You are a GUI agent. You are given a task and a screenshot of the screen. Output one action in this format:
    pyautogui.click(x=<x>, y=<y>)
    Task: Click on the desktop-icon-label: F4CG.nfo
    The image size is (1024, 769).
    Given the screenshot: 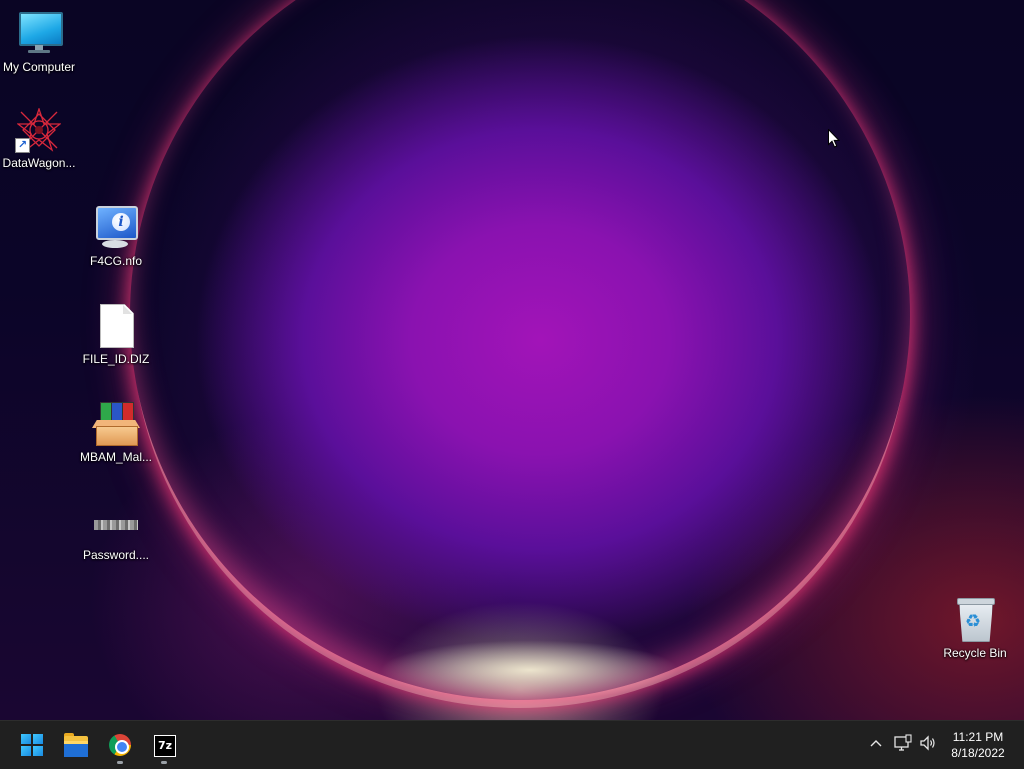 What is the action you would take?
    pyautogui.click(x=116, y=261)
    